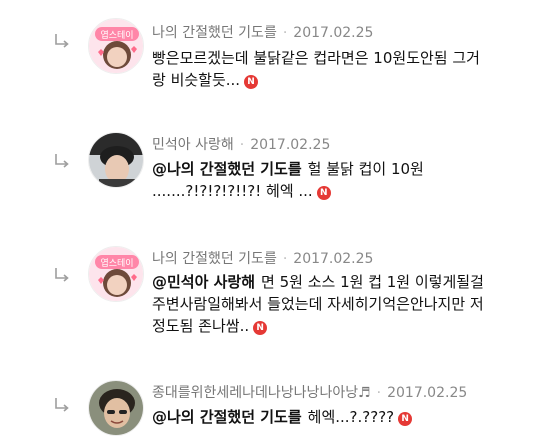 The height and width of the screenshot is (448, 540). I want to click on comment-line: @나의 간절했던 기도를 헐 불닭 컵이 10원, so click(288, 169).